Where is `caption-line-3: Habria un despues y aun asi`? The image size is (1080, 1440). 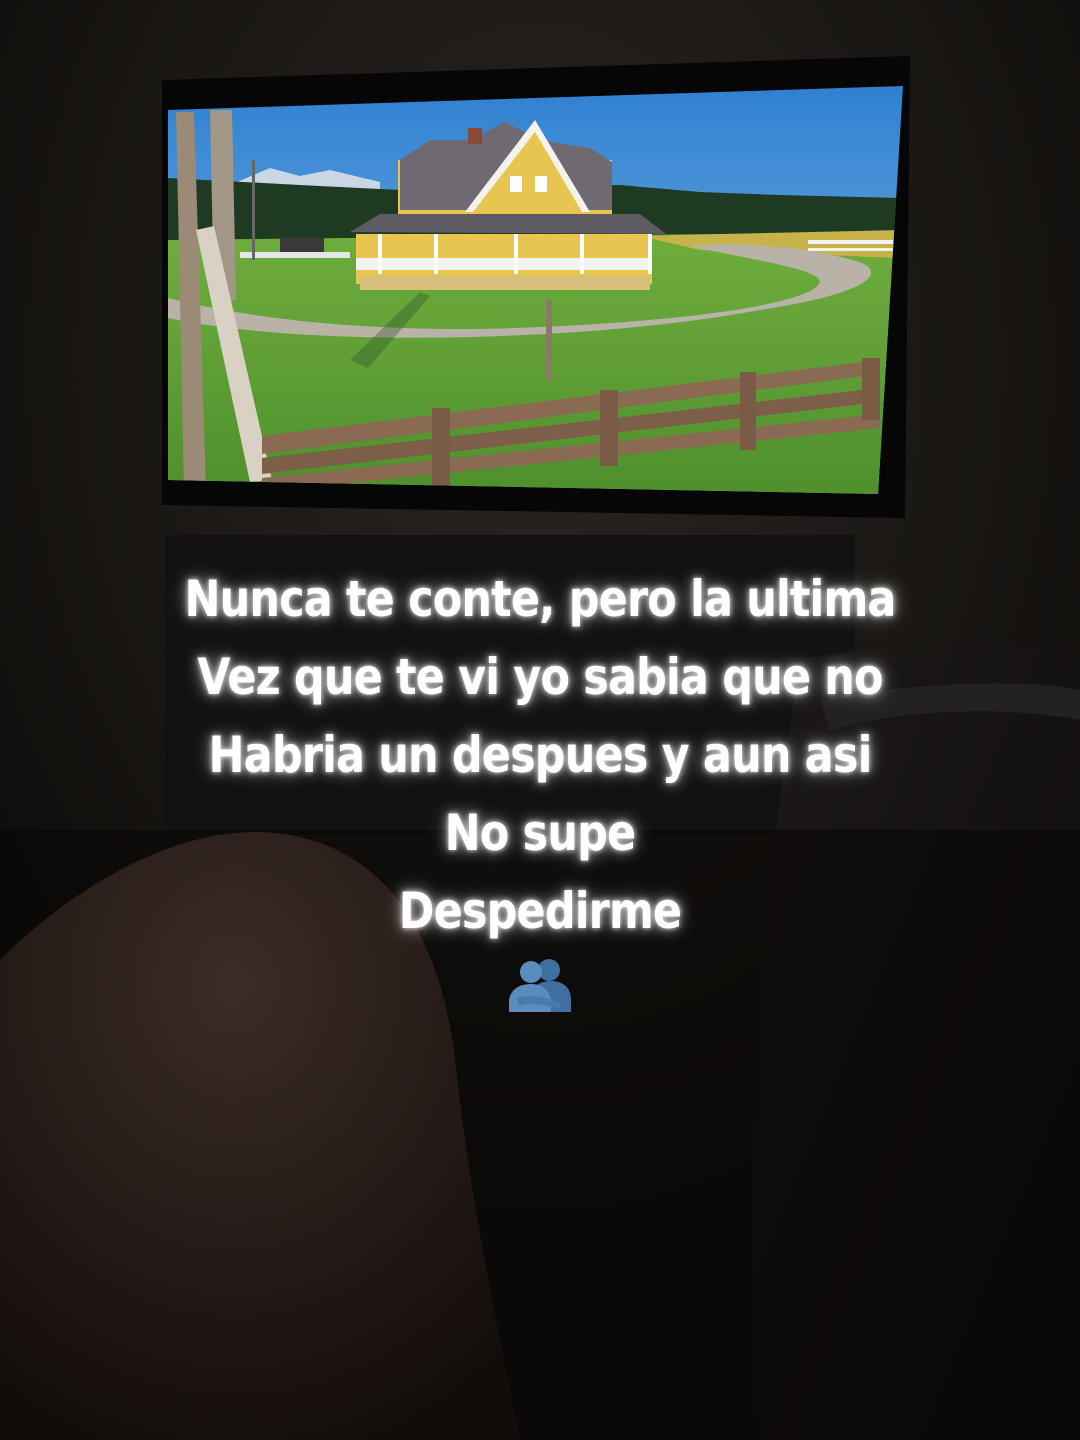
caption-line-3: Habria un despues y aun asi is located at coordinates (540, 755).